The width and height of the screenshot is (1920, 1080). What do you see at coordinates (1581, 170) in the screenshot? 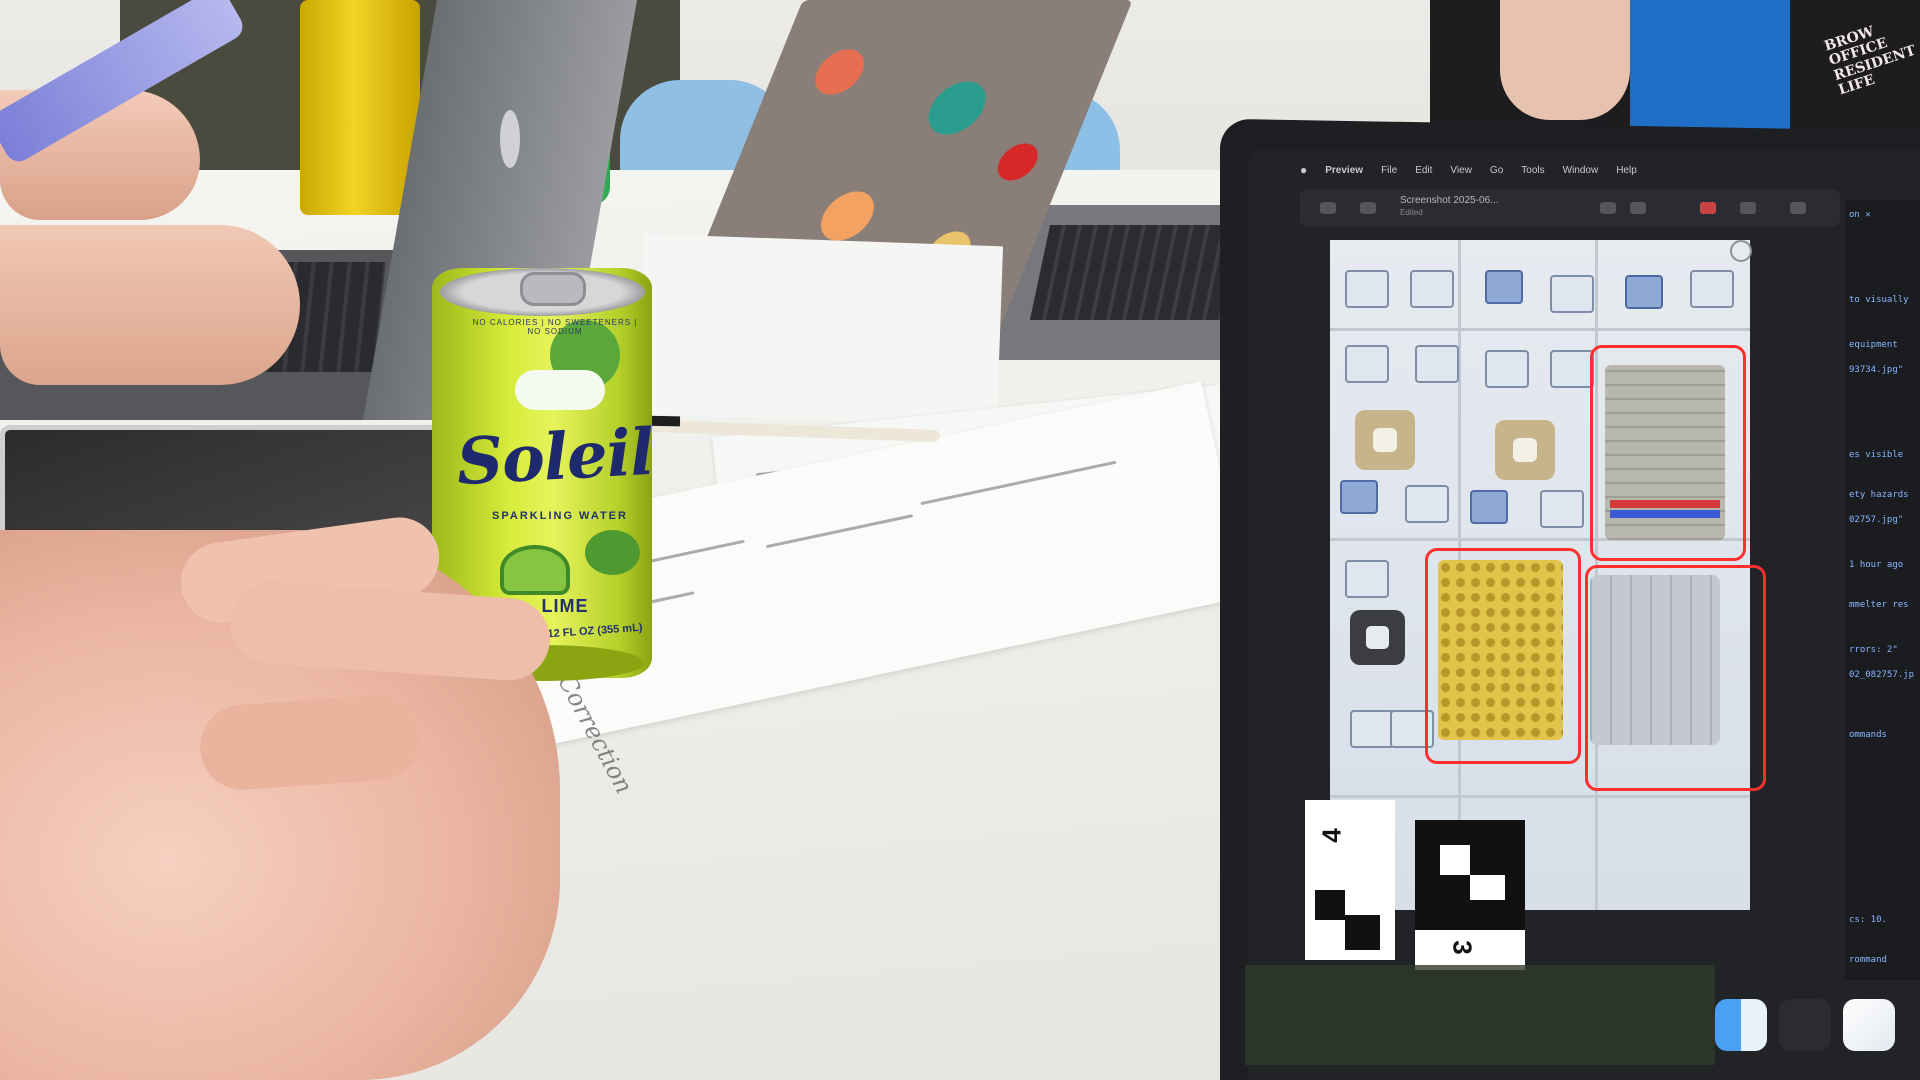
I see `menu-item-window: Window` at bounding box center [1581, 170].